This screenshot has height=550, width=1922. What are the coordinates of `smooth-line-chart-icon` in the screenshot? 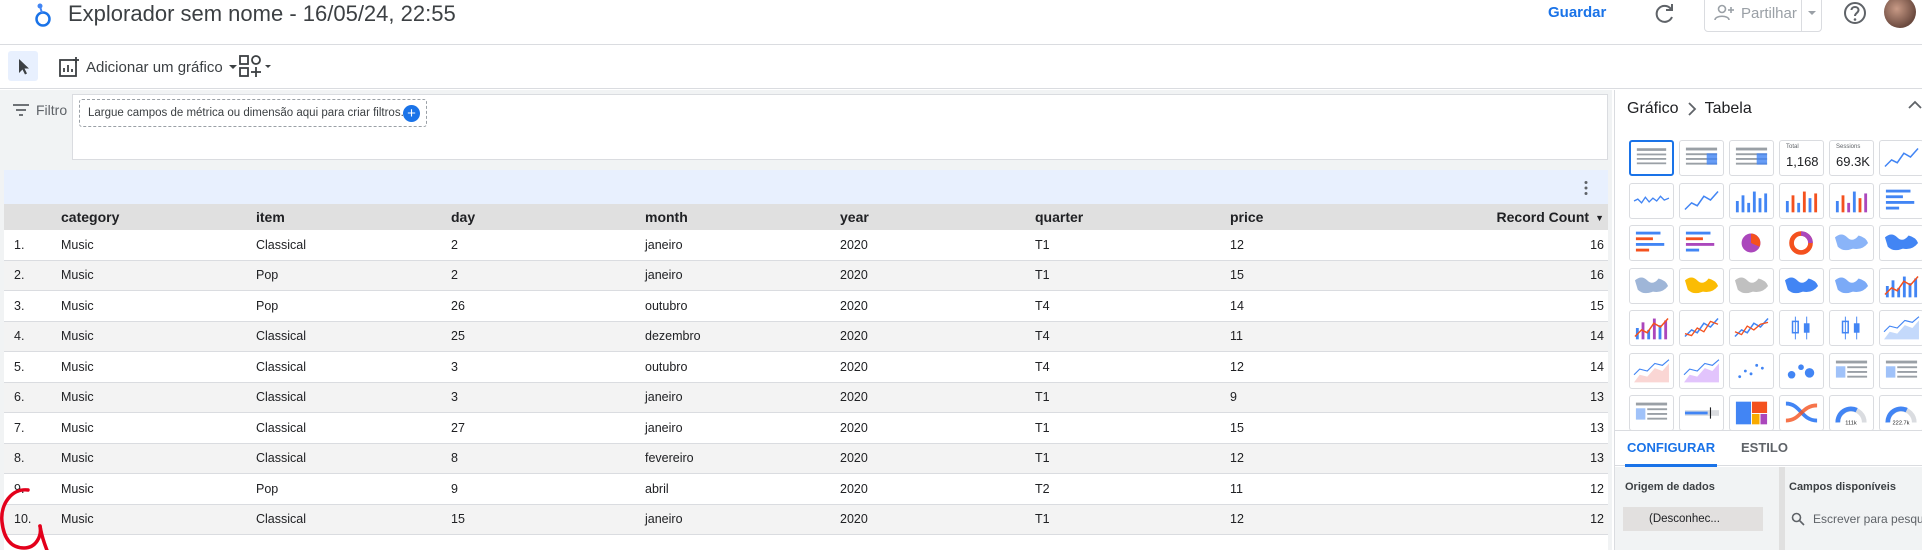 It's located at (1751, 328).